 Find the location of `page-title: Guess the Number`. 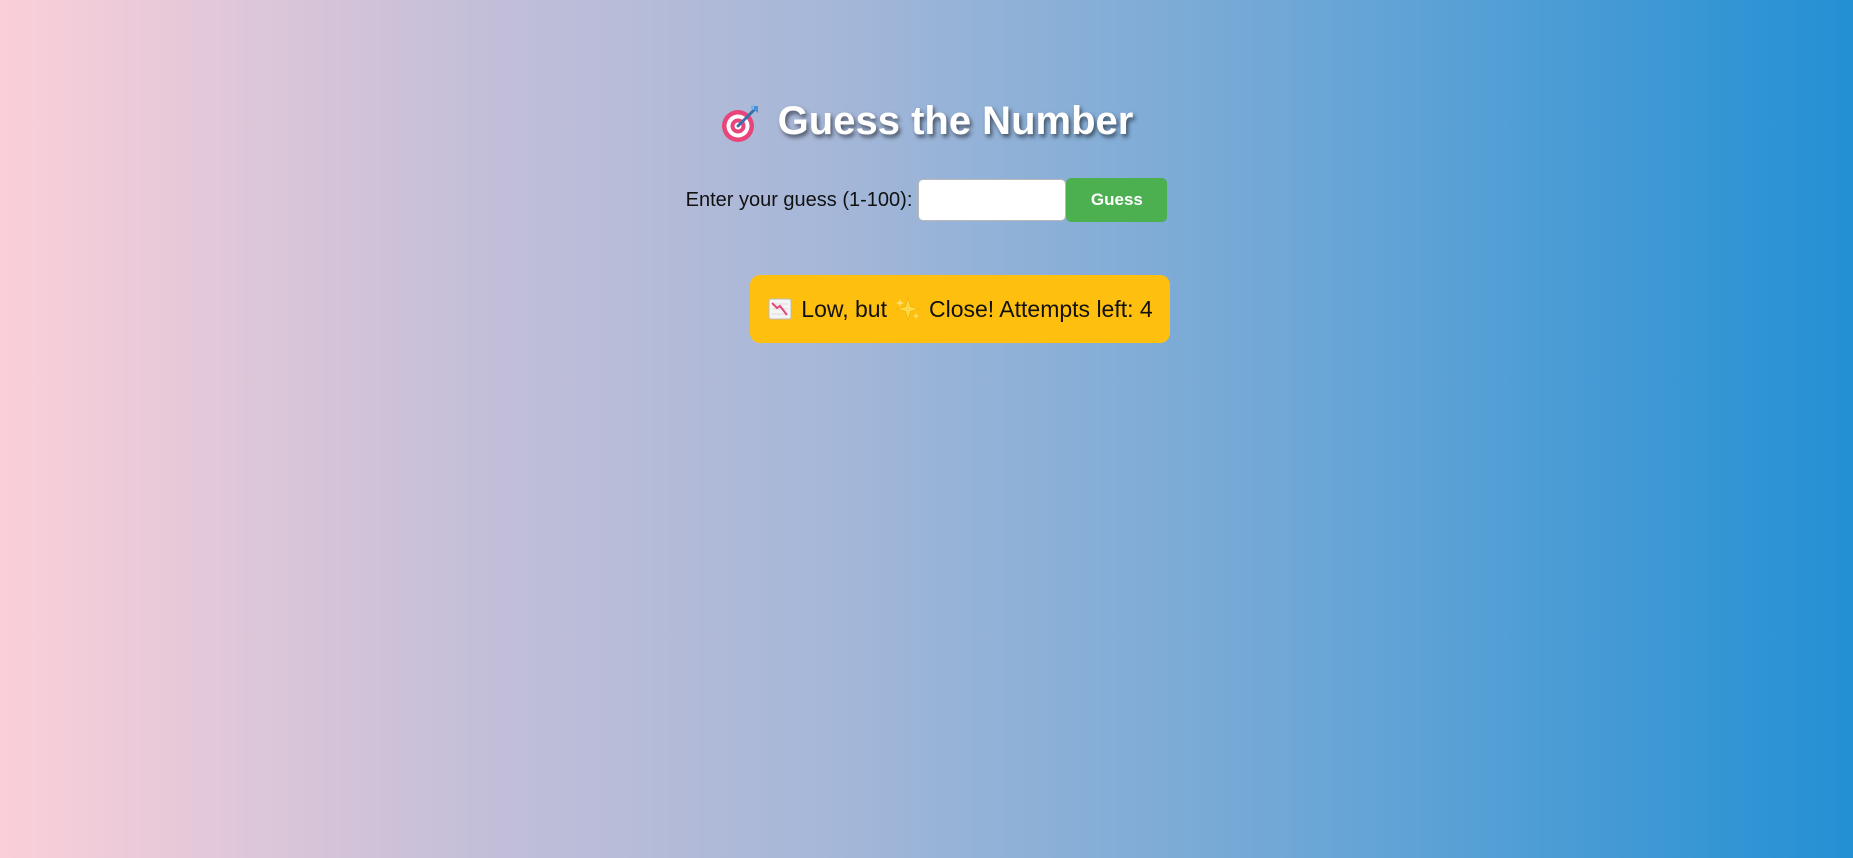

page-title: Guess the Number is located at coordinates (926, 121).